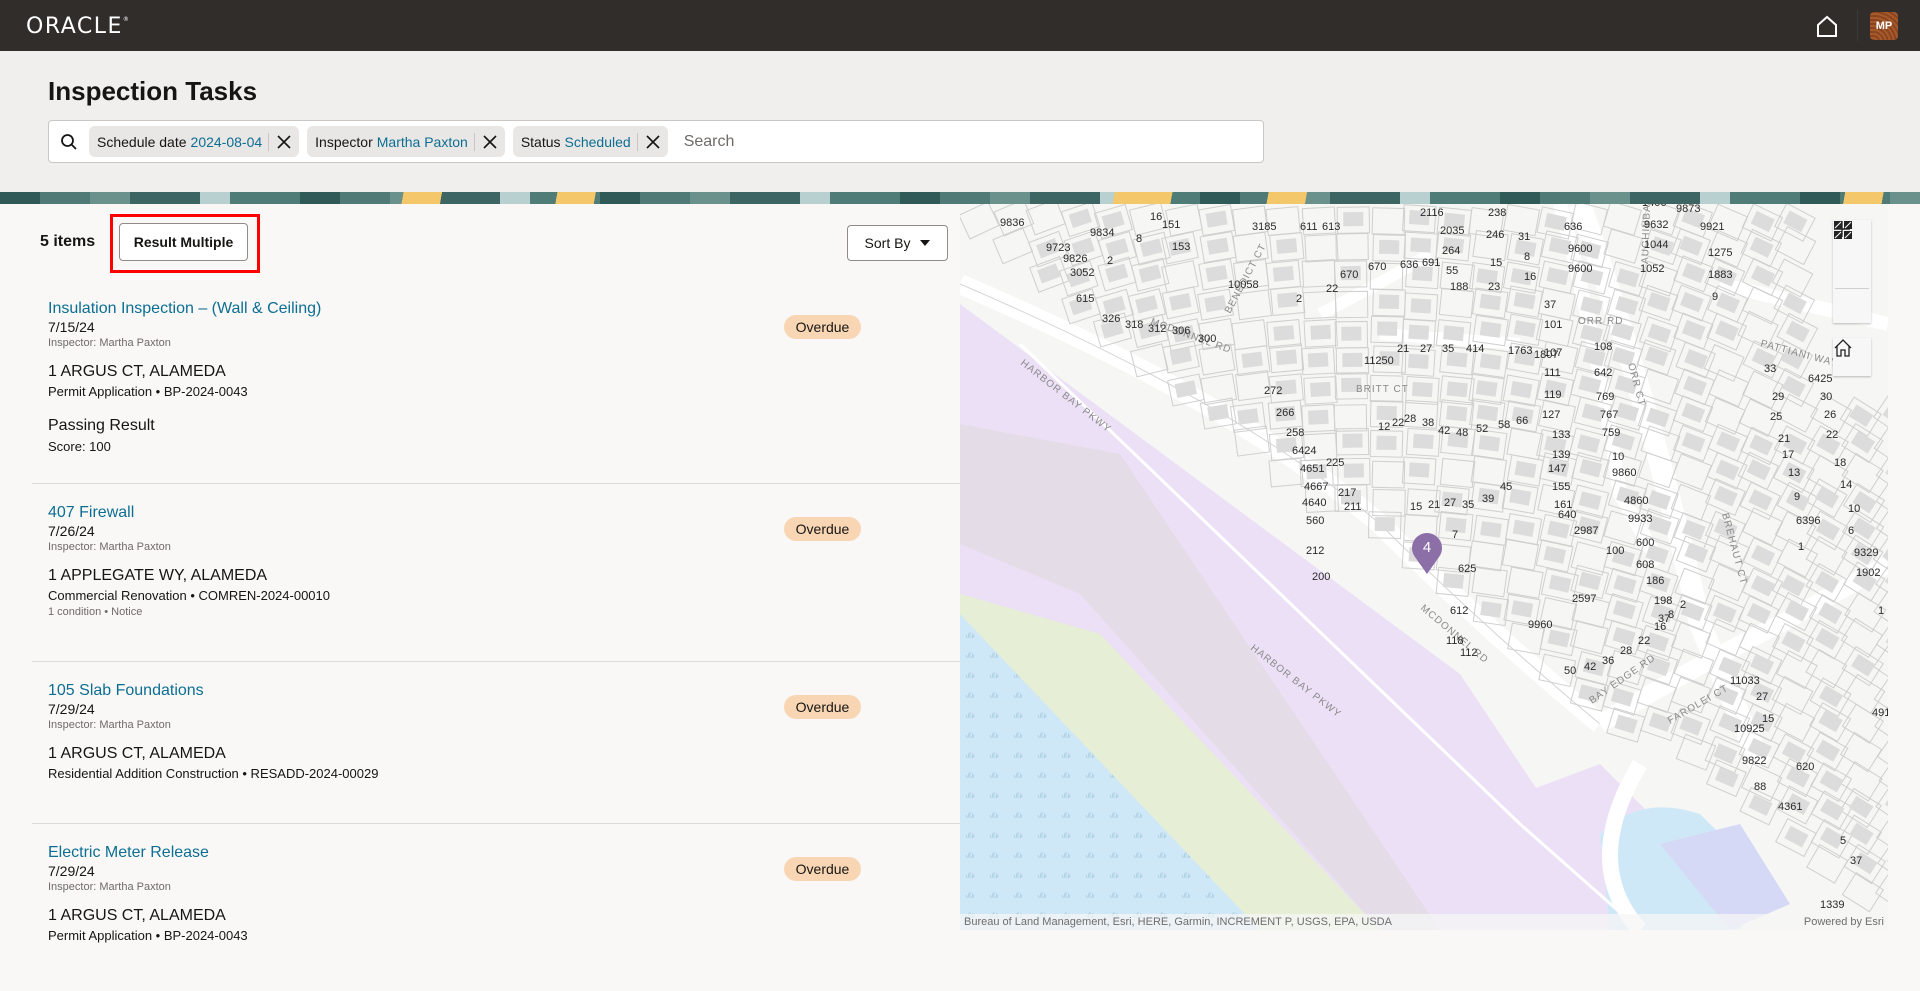 The height and width of the screenshot is (991, 1920). I want to click on address-label: 100, so click(1615, 551).